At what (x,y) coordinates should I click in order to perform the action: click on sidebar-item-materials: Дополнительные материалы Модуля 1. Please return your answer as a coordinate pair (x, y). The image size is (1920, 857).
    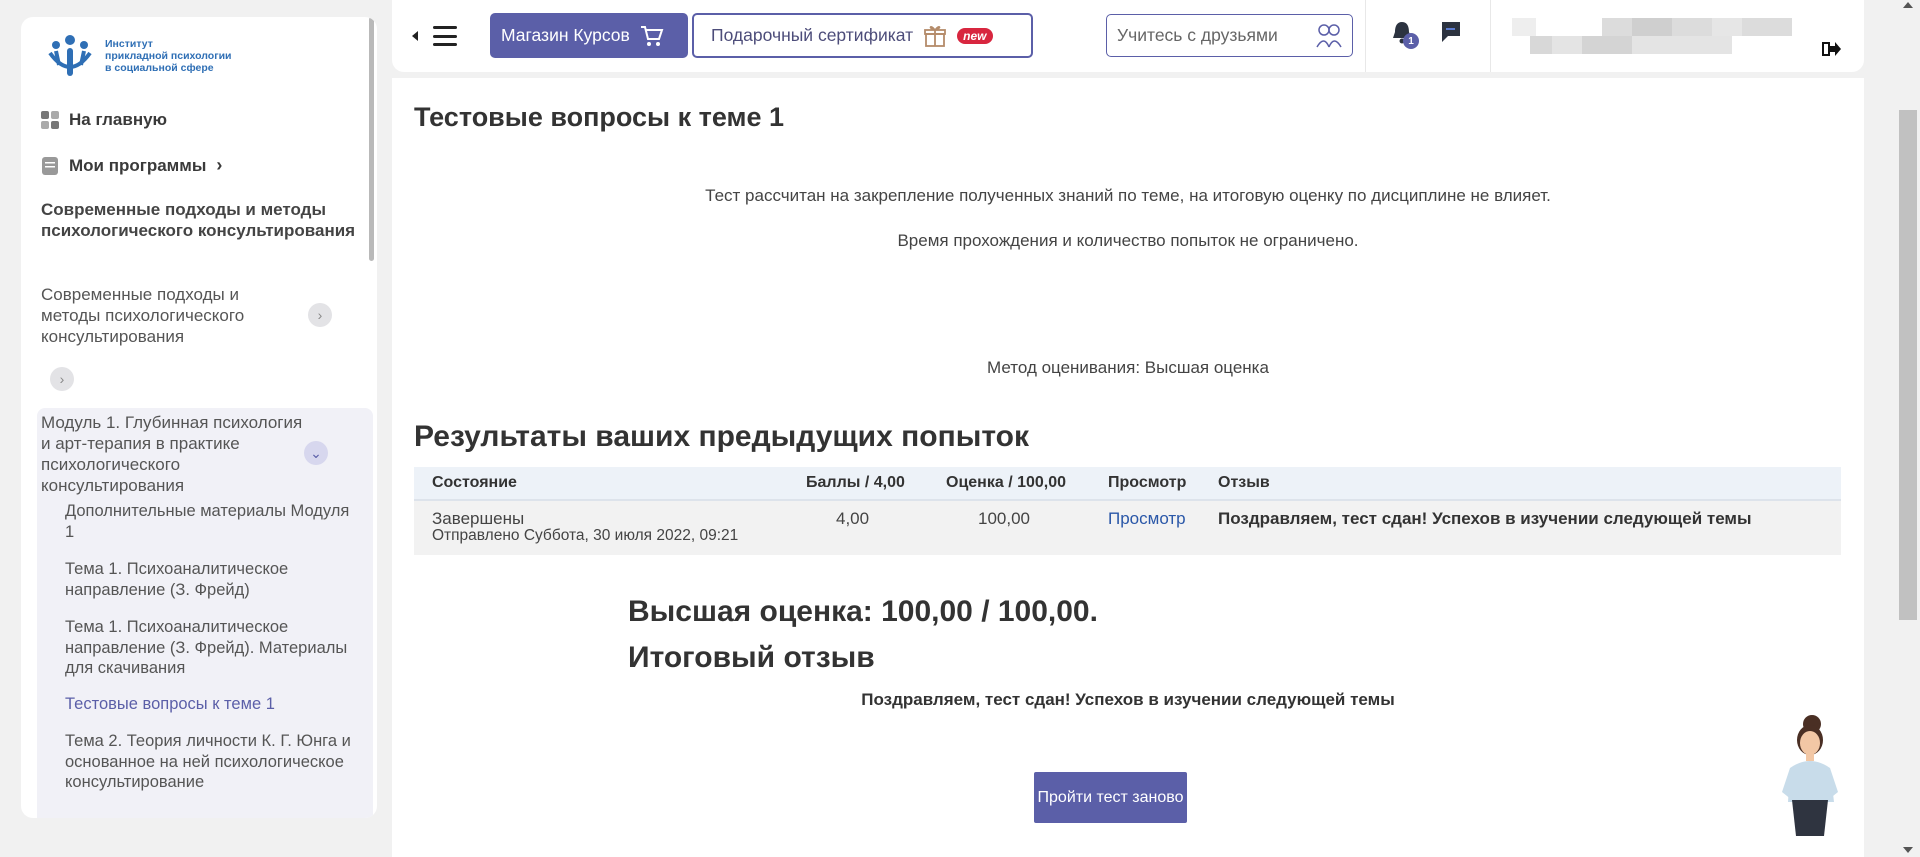
    Looking at the image, I should click on (210, 521).